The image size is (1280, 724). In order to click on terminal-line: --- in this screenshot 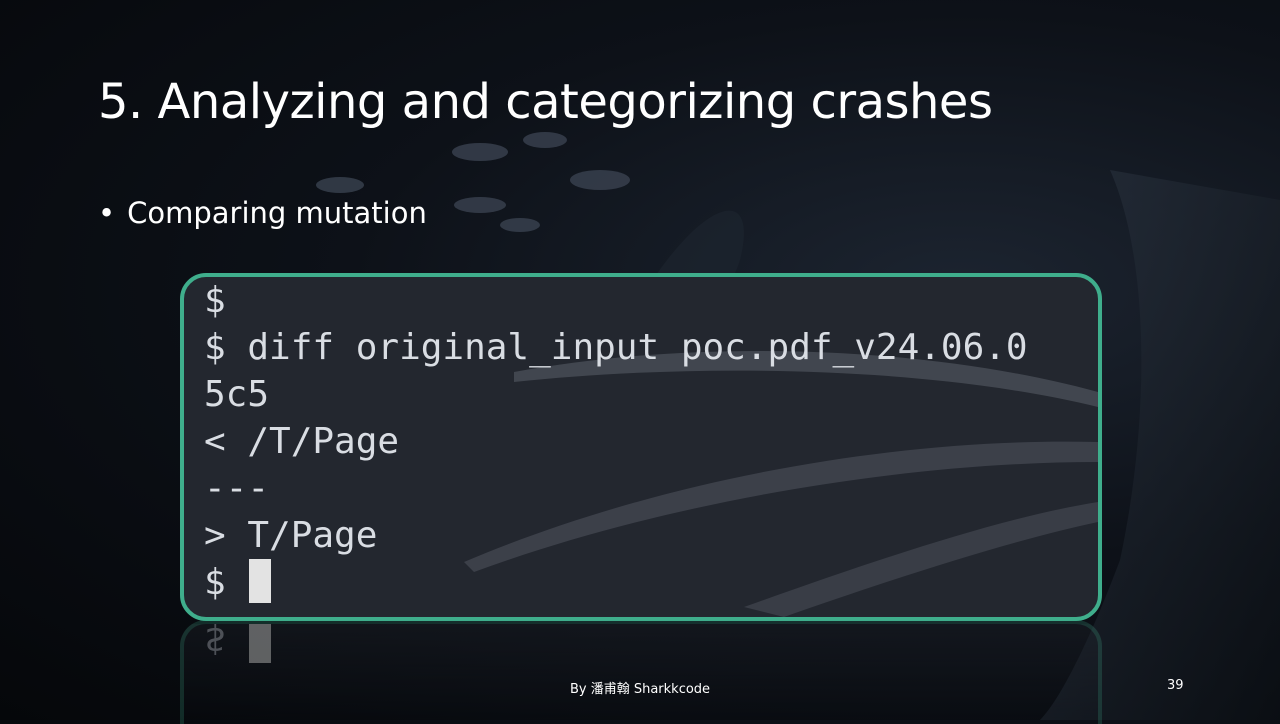, I will do `click(237, 488)`.